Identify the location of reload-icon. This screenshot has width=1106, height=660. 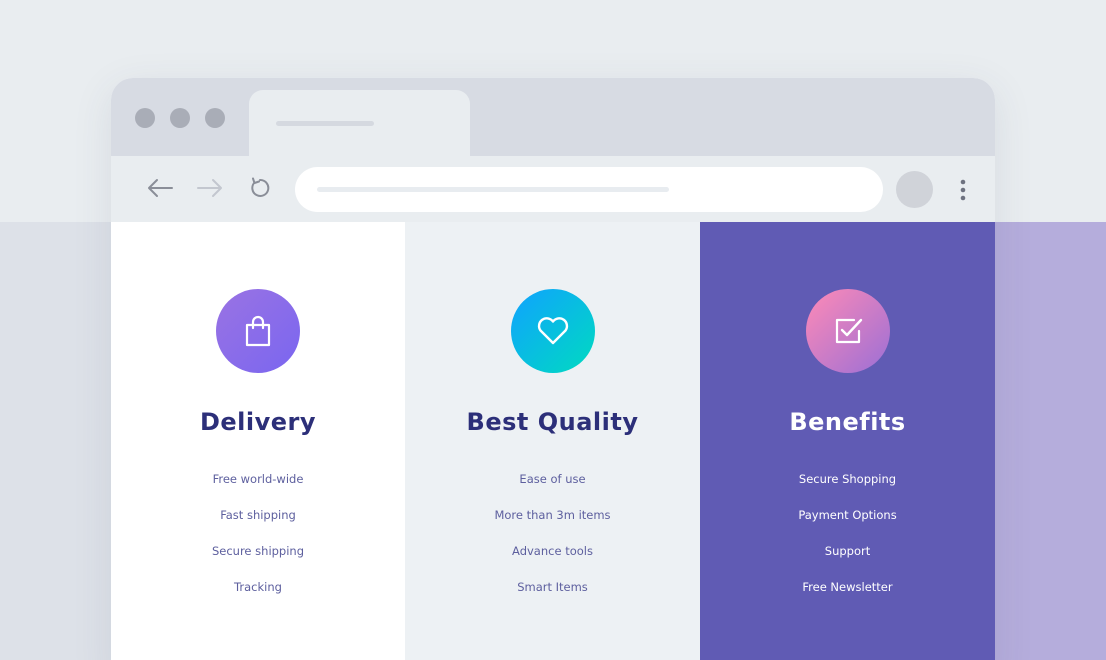
(260, 187).